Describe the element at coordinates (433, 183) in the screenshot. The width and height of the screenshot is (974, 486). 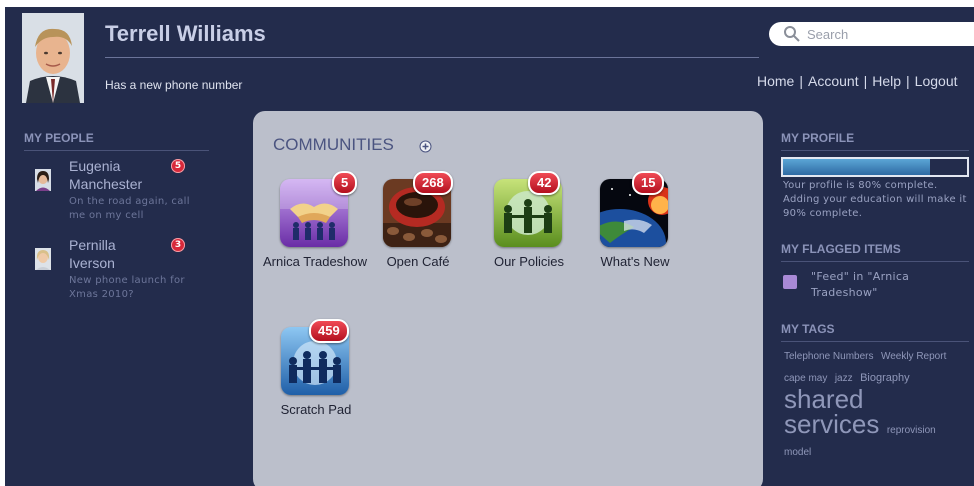
I see `count-badge: 268` at that location.